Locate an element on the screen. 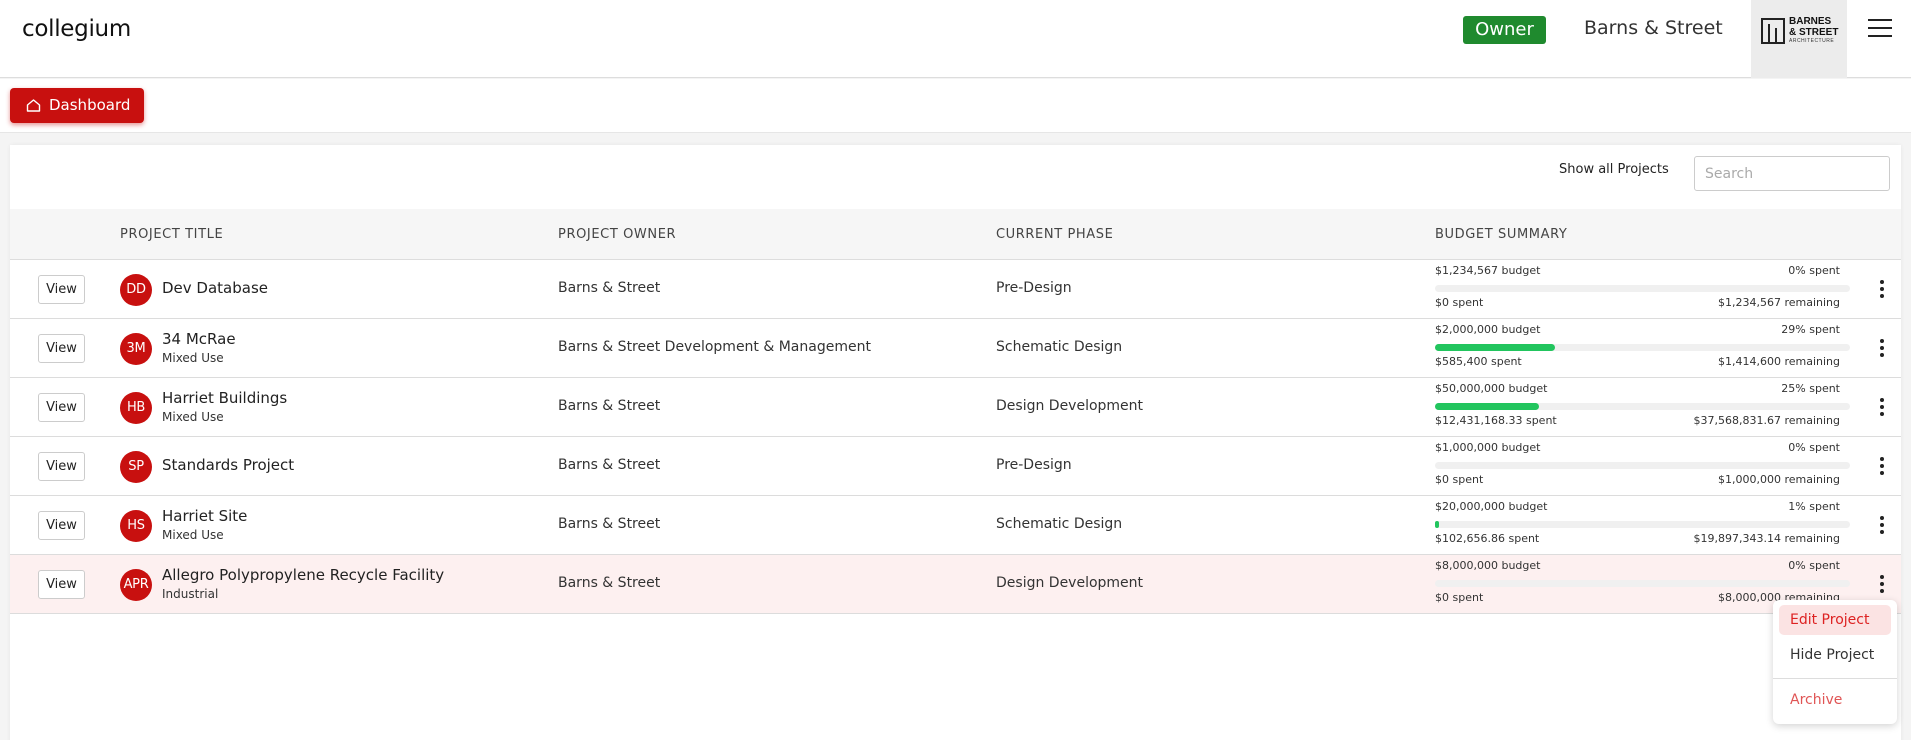 This screenshot has height=740, width=1911. budget-spent: $102,656.86 spent is located at coordinates (1487, 538).